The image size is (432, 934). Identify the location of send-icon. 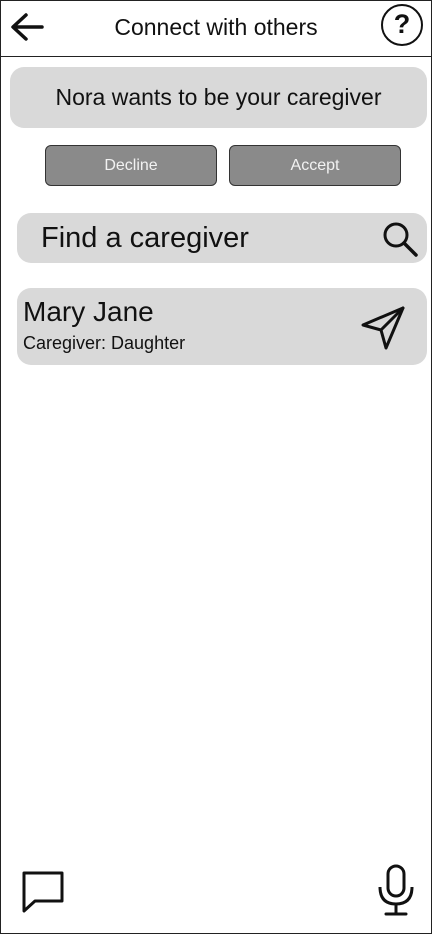
(383, 328).